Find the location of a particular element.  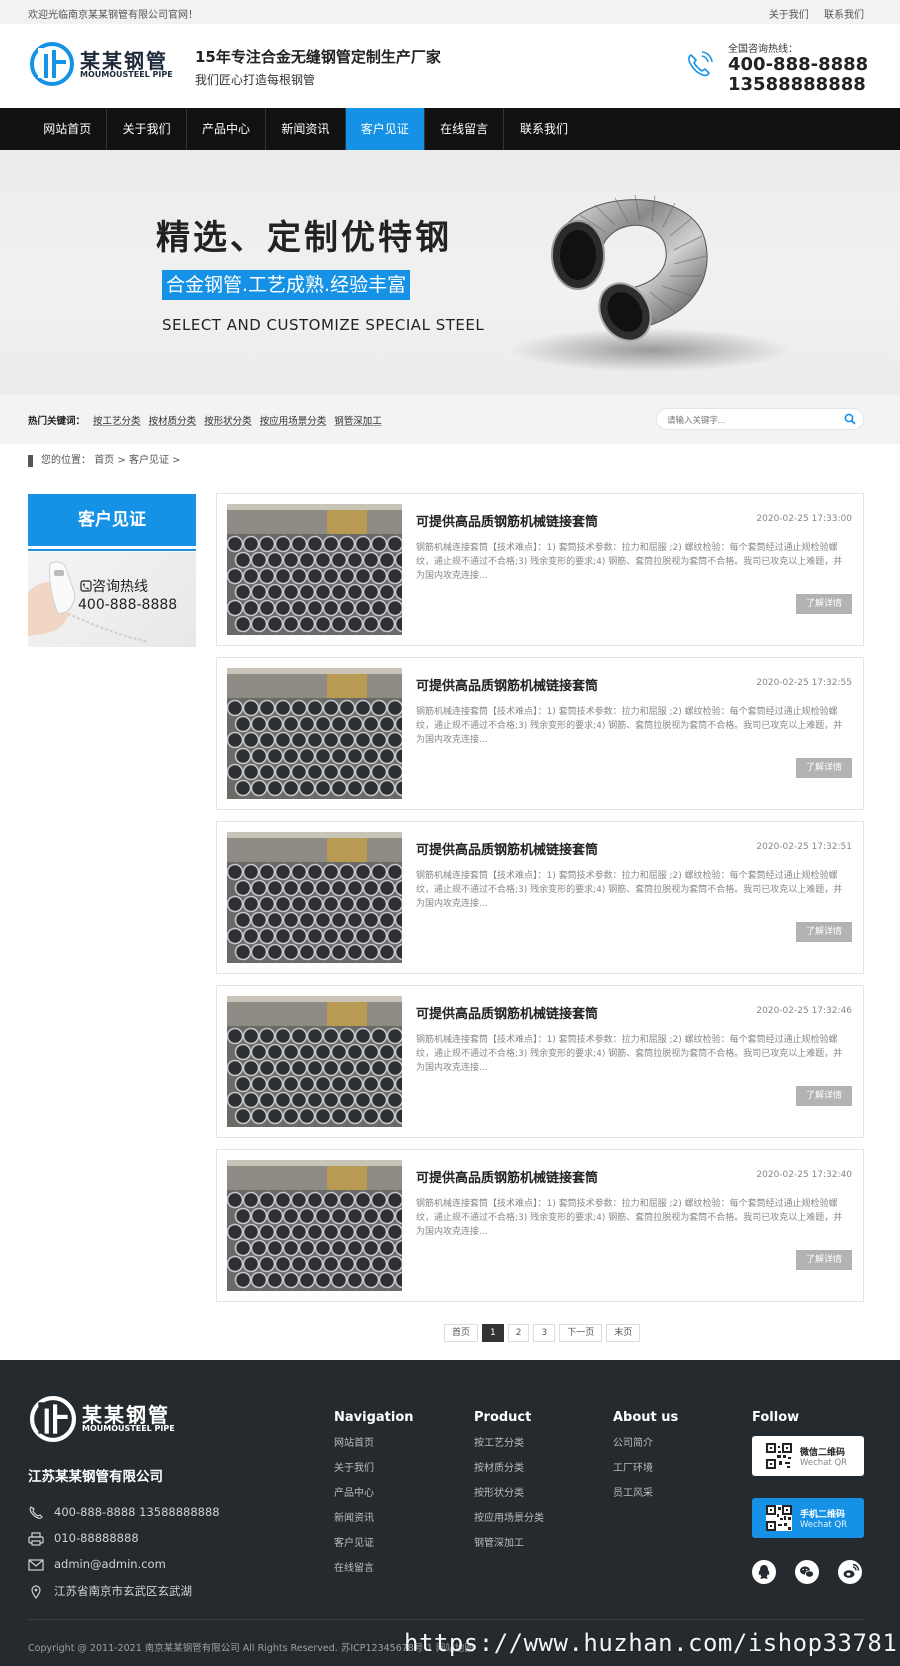

wechat-icon is located at coordinates (807, 1572).